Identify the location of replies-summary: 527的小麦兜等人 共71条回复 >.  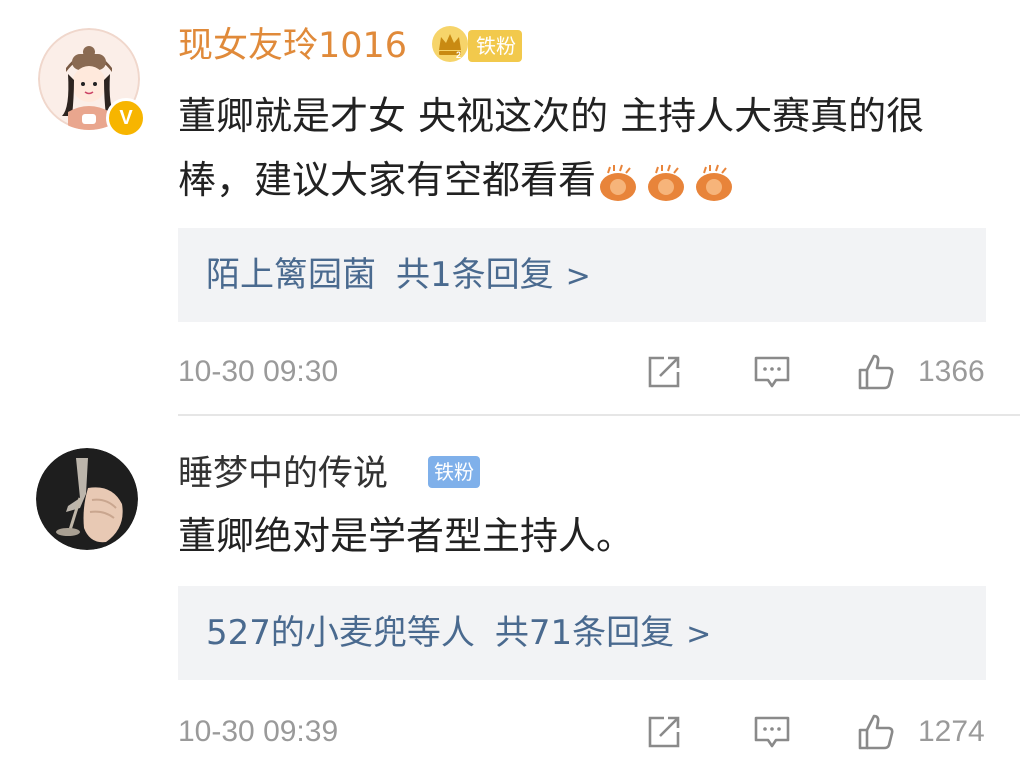
(582, 633).